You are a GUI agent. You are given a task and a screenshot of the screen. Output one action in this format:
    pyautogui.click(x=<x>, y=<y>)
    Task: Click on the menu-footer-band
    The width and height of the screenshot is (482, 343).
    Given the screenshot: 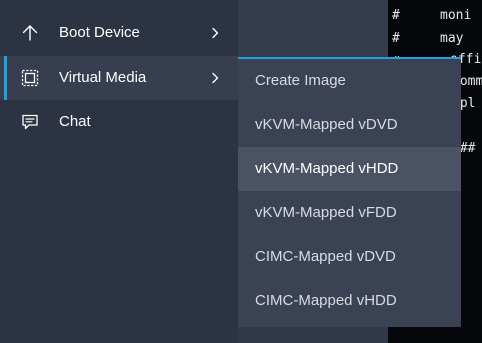 What is the action you would take?
    pyautogui.click(x=313, y=334)
    